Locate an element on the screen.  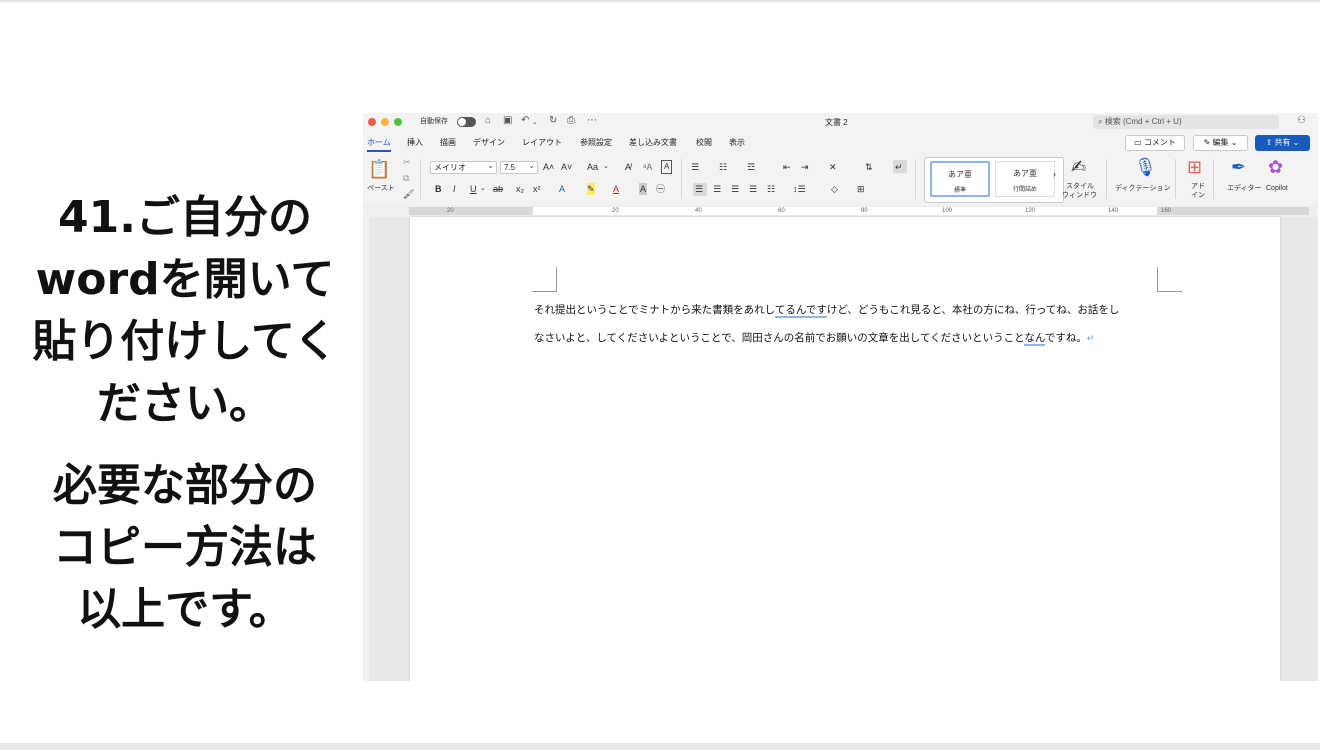
tab-insert: 挿入 is located at coordinates (415, 142).